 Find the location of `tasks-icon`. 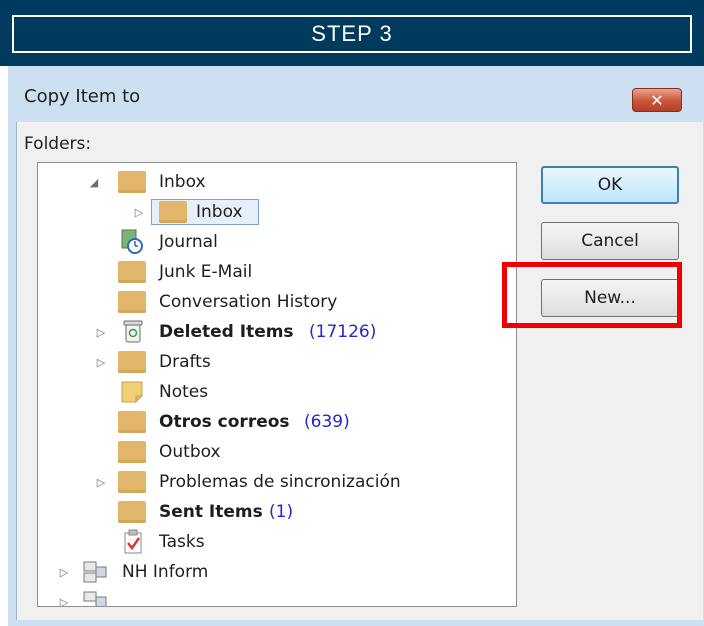

tasks-icon is located at coordinates (133, 542).